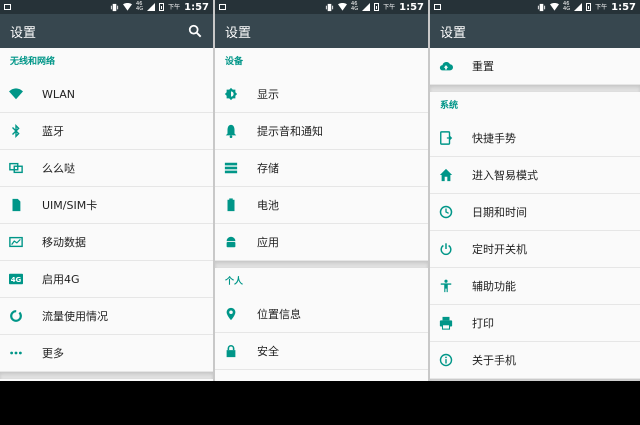 The image size is (640, 425). I want to click on settings-item-label: 定时开关机, so click(499, 249).